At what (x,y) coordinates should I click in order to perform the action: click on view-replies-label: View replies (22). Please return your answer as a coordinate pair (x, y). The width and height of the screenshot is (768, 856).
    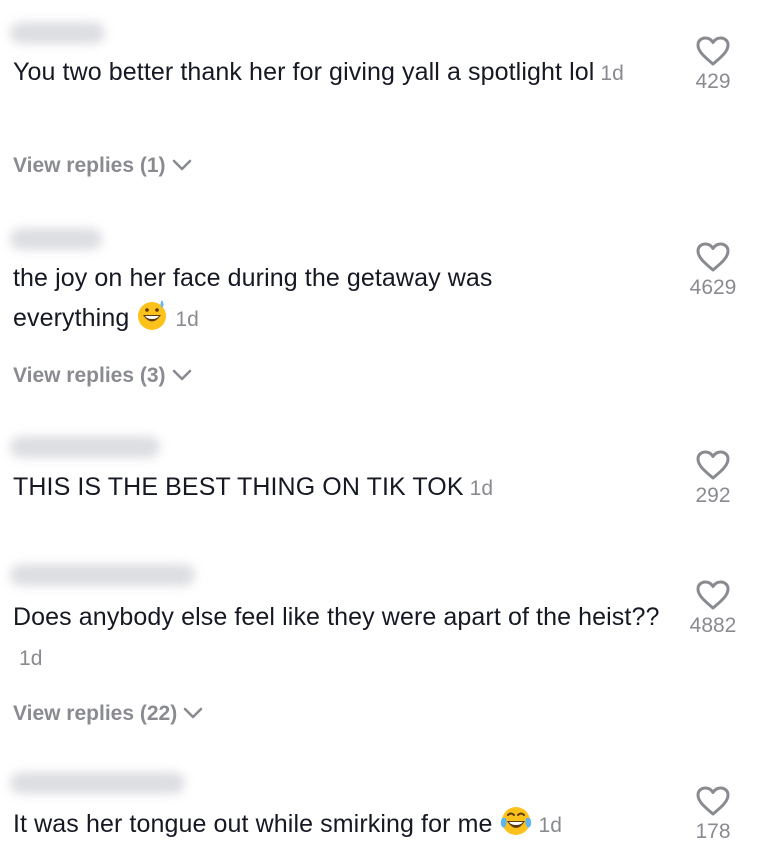
    Looking at the image, I should click on (95, 713).